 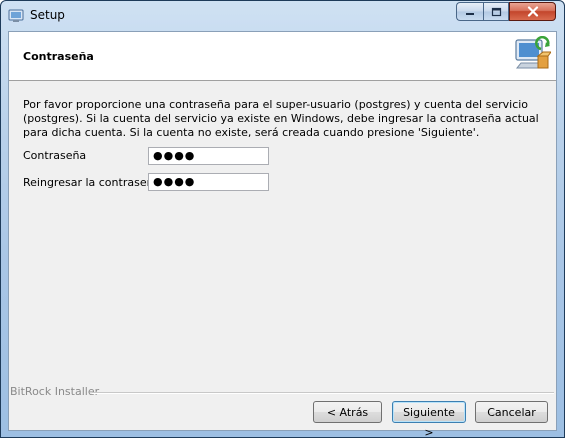 I want to click on password-label: Contraseña, so click(x=55, y=155).